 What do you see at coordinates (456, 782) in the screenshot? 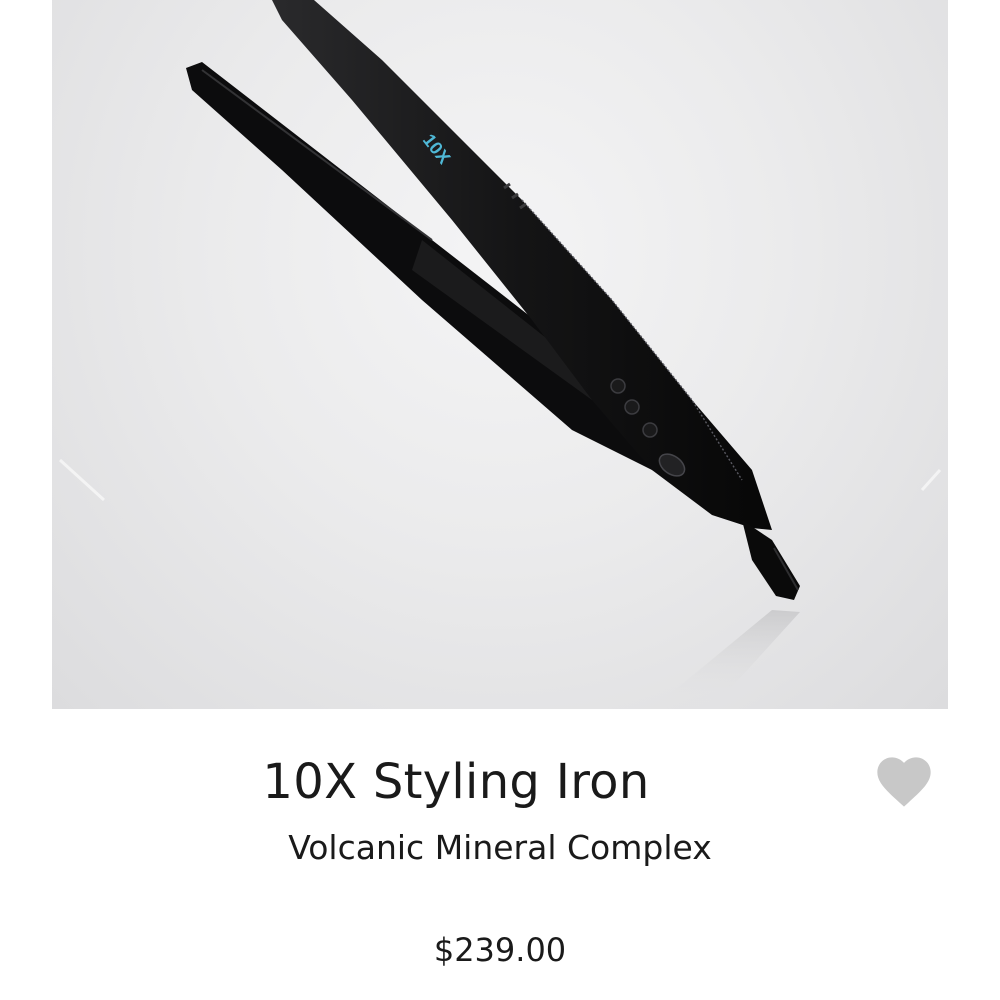
I see `product-title: 10X Styling Iron` at bounding box center [456, 782].